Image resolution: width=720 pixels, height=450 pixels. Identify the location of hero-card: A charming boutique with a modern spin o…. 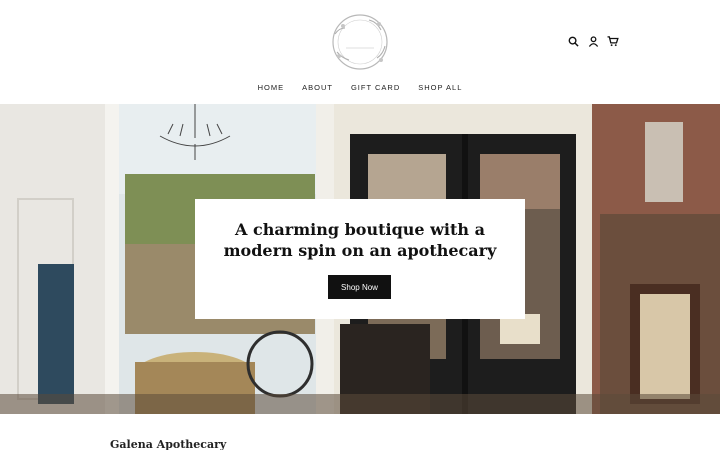
(360, 259).